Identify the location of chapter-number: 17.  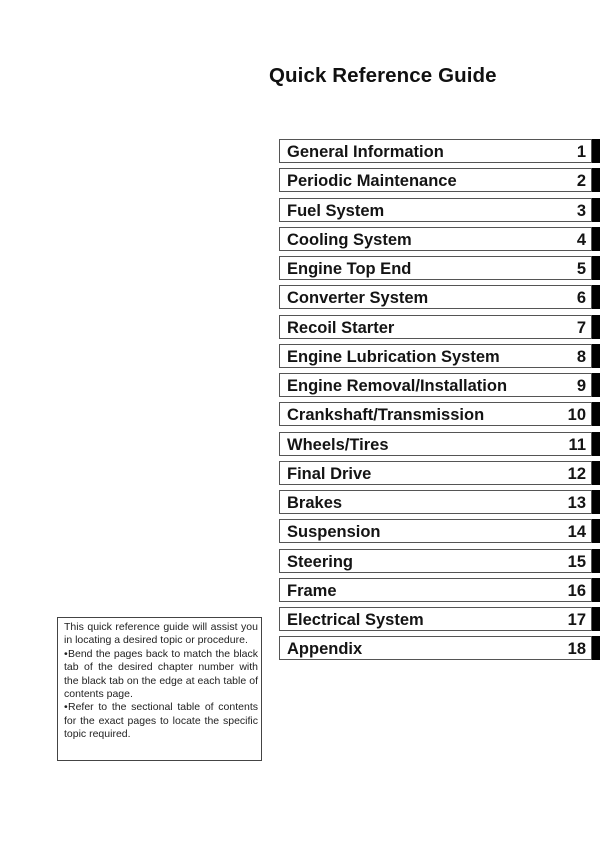
(576, 620).